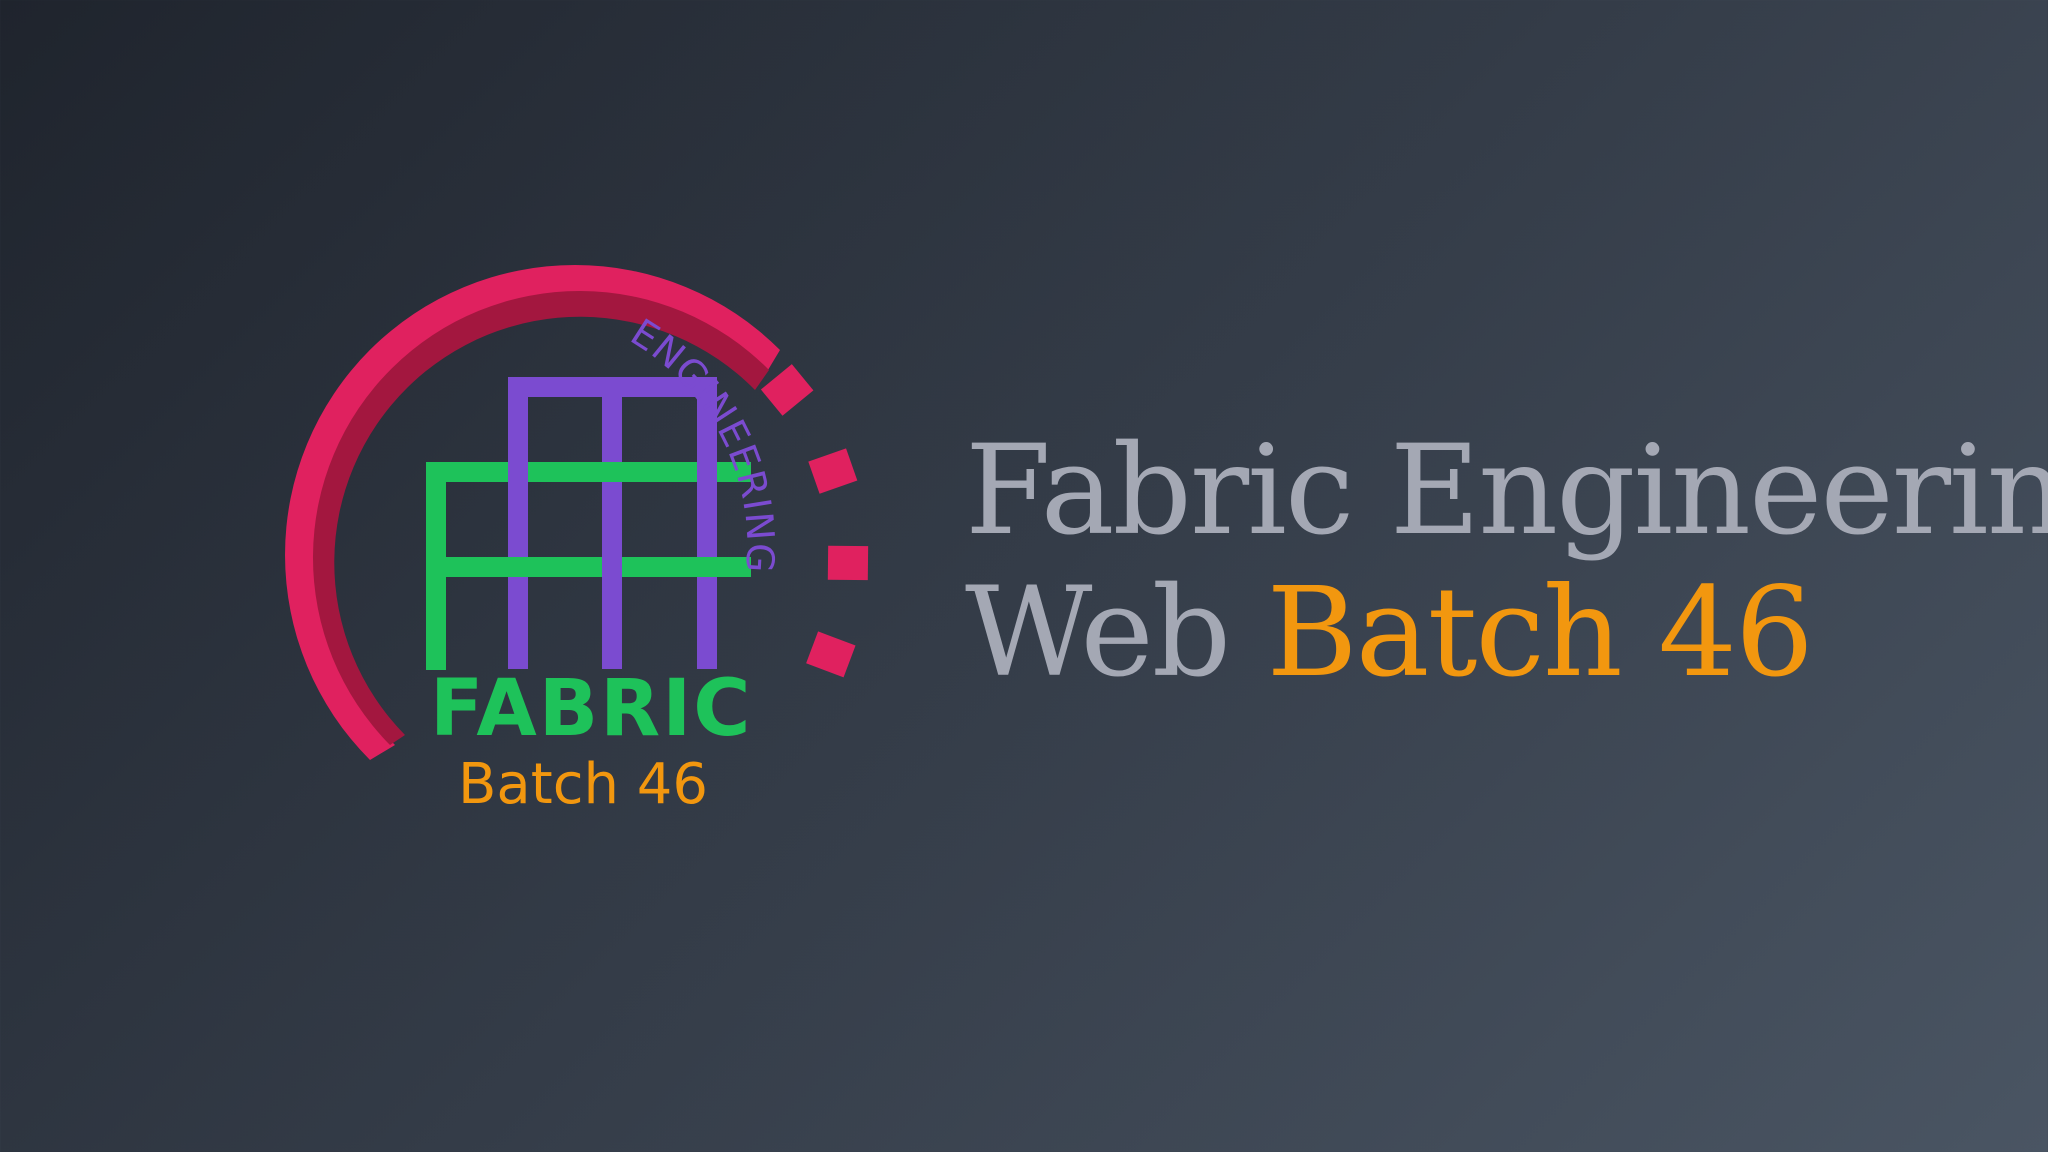 The width and height of the screenshot is (2048, 1152). What do you see at coordinates (1098, 633) in the screenshot?
I see `headline-line-2-prefix: Web` at bounding box center [1098, 633].